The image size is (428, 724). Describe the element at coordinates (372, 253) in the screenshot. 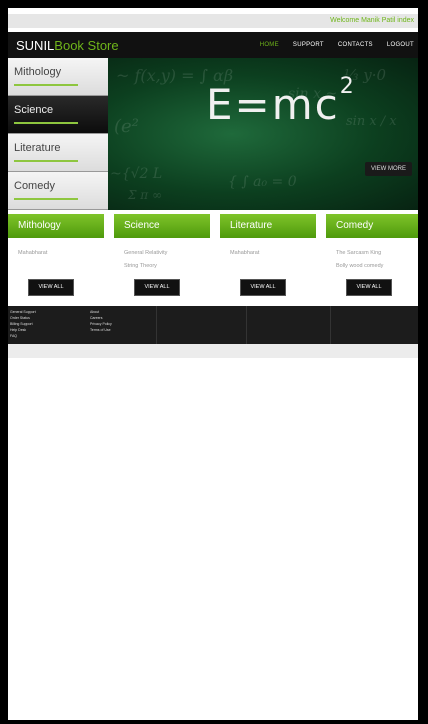

I see `category-book-link: The Sarcasm King` at that location.